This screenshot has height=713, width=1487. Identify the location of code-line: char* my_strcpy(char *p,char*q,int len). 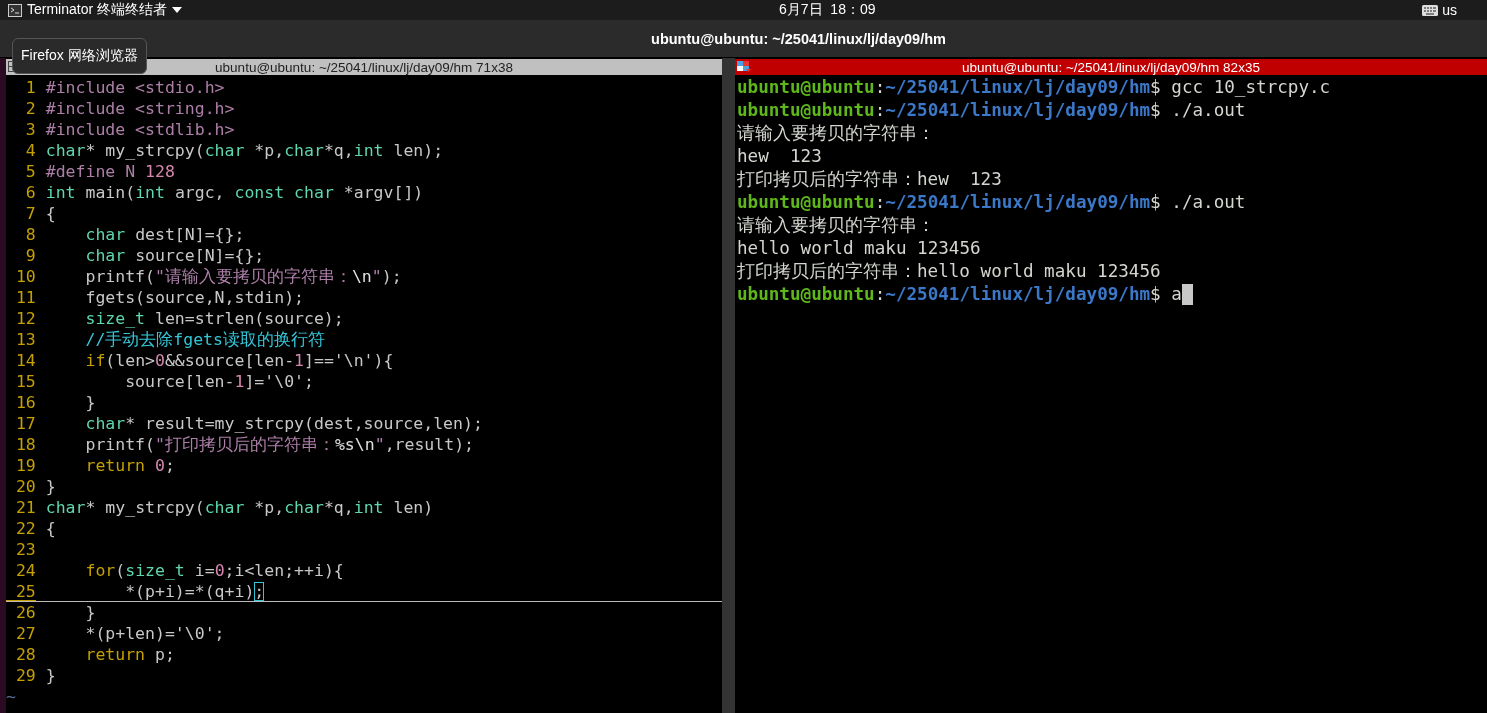
(239, 507).